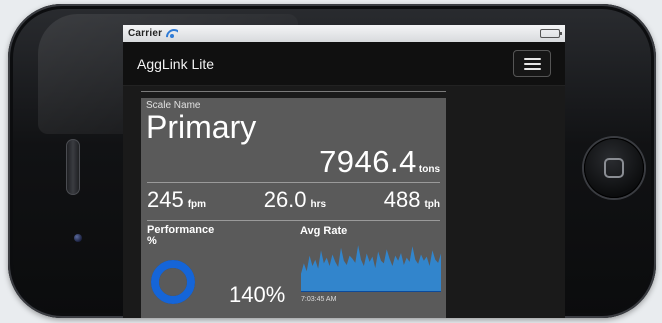 The width and height of the screenshot is (662, 323). I want to click on belt-speed-metric: 245 fpm, so click(176, 200).